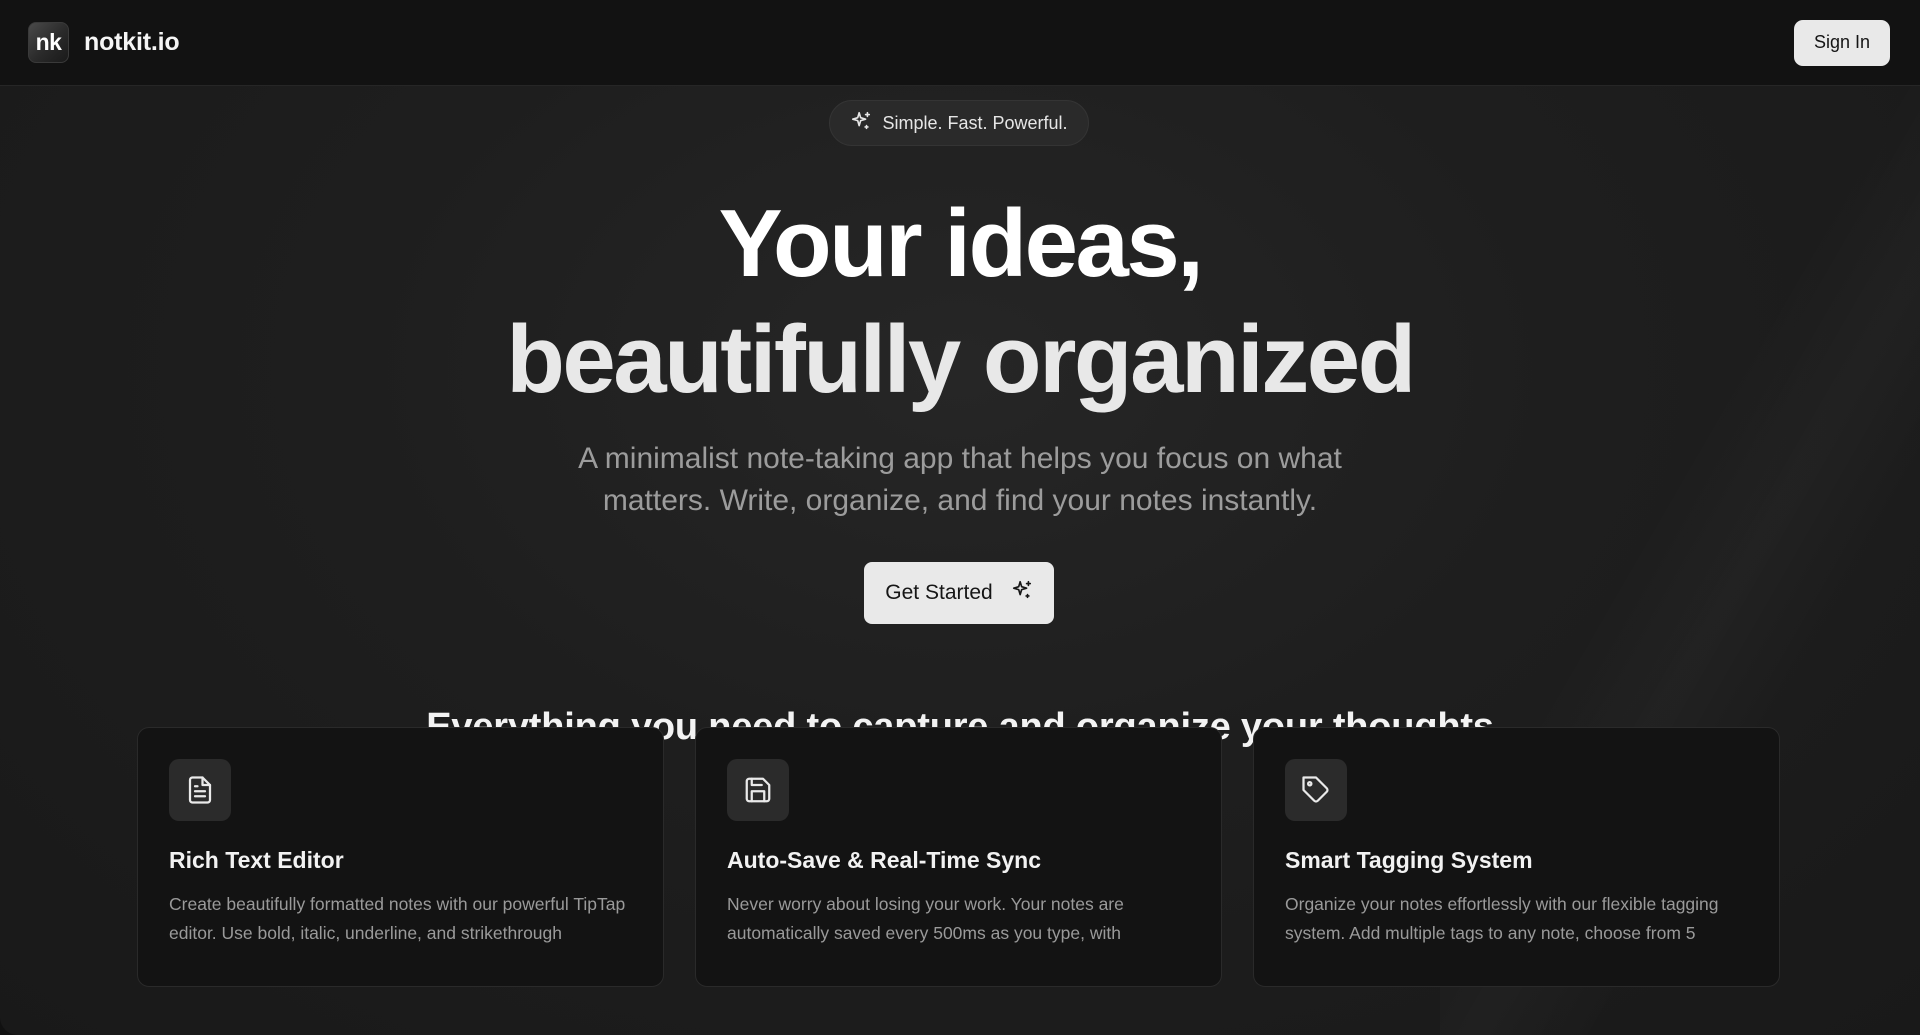 The width and height of the screenshot is (1920, 1035). What do you see at coordinates (961, 359) in the screenshot?
I see `headline-line-2: beautifully organized` at bounding box center [961, 359].